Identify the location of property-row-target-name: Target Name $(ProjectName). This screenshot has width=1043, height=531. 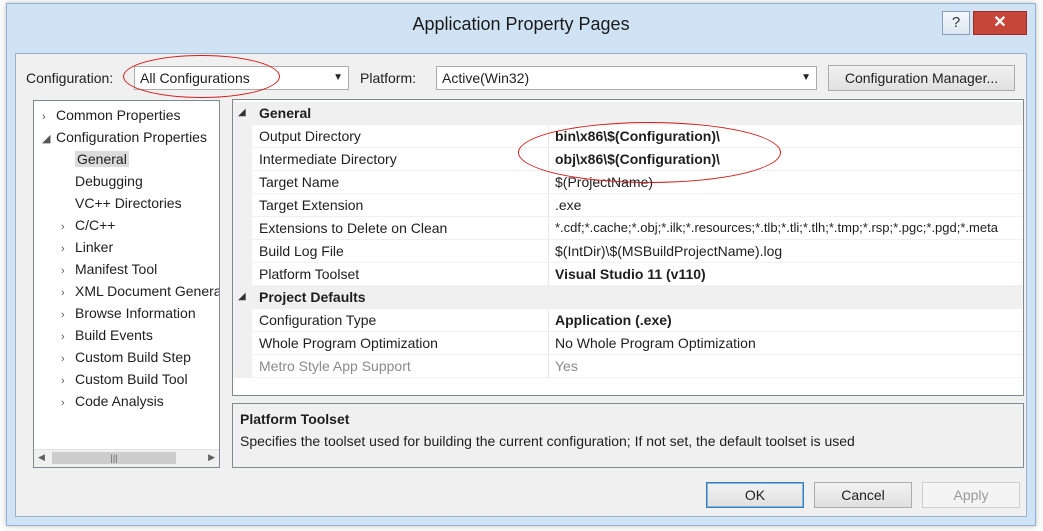
(628, 182).